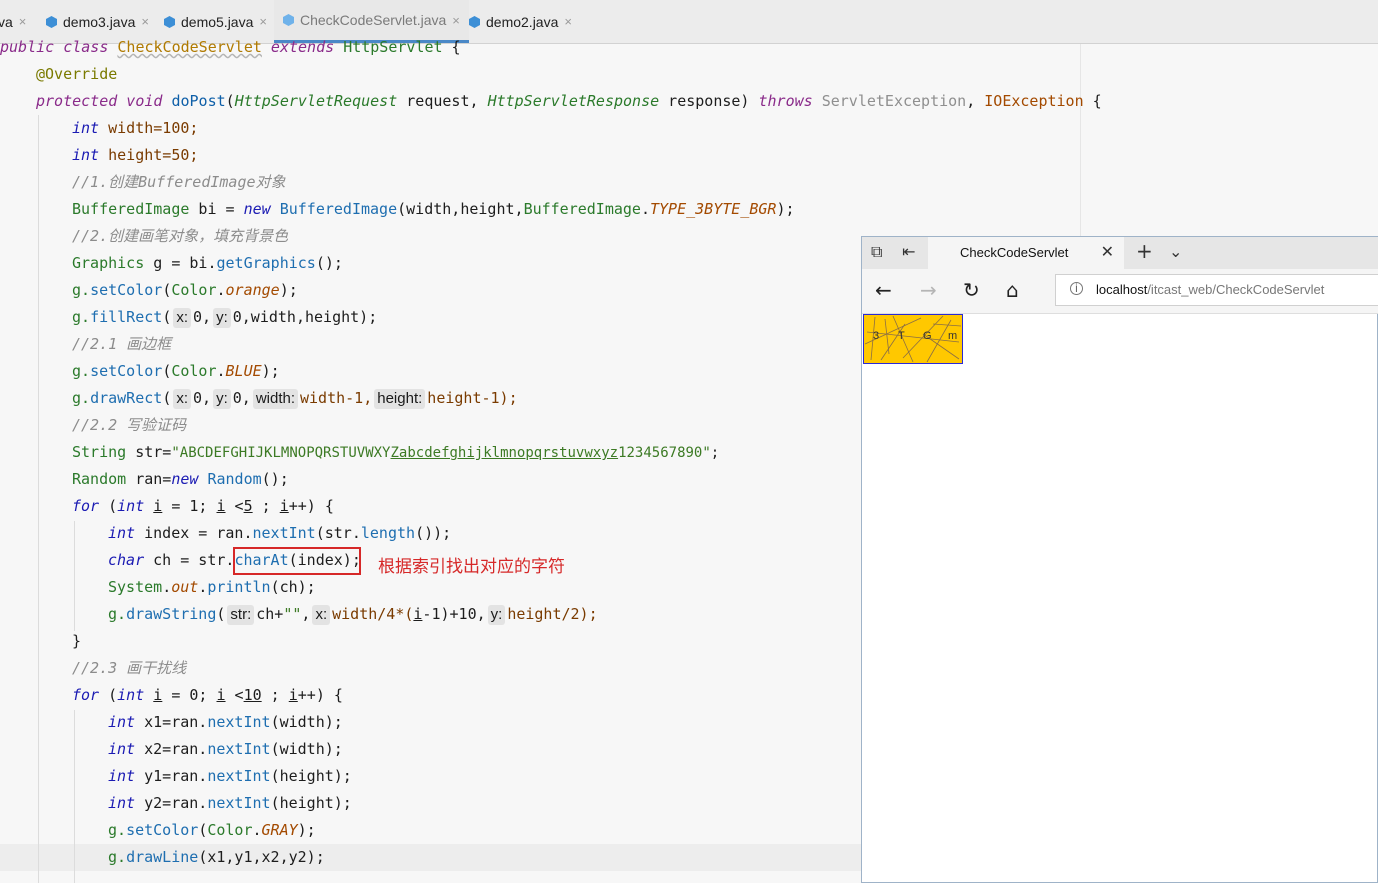 The width and height of the screenshot is (1378, 883). I want to click on chevron-down-icon: ⌄, so click(1175, 251).